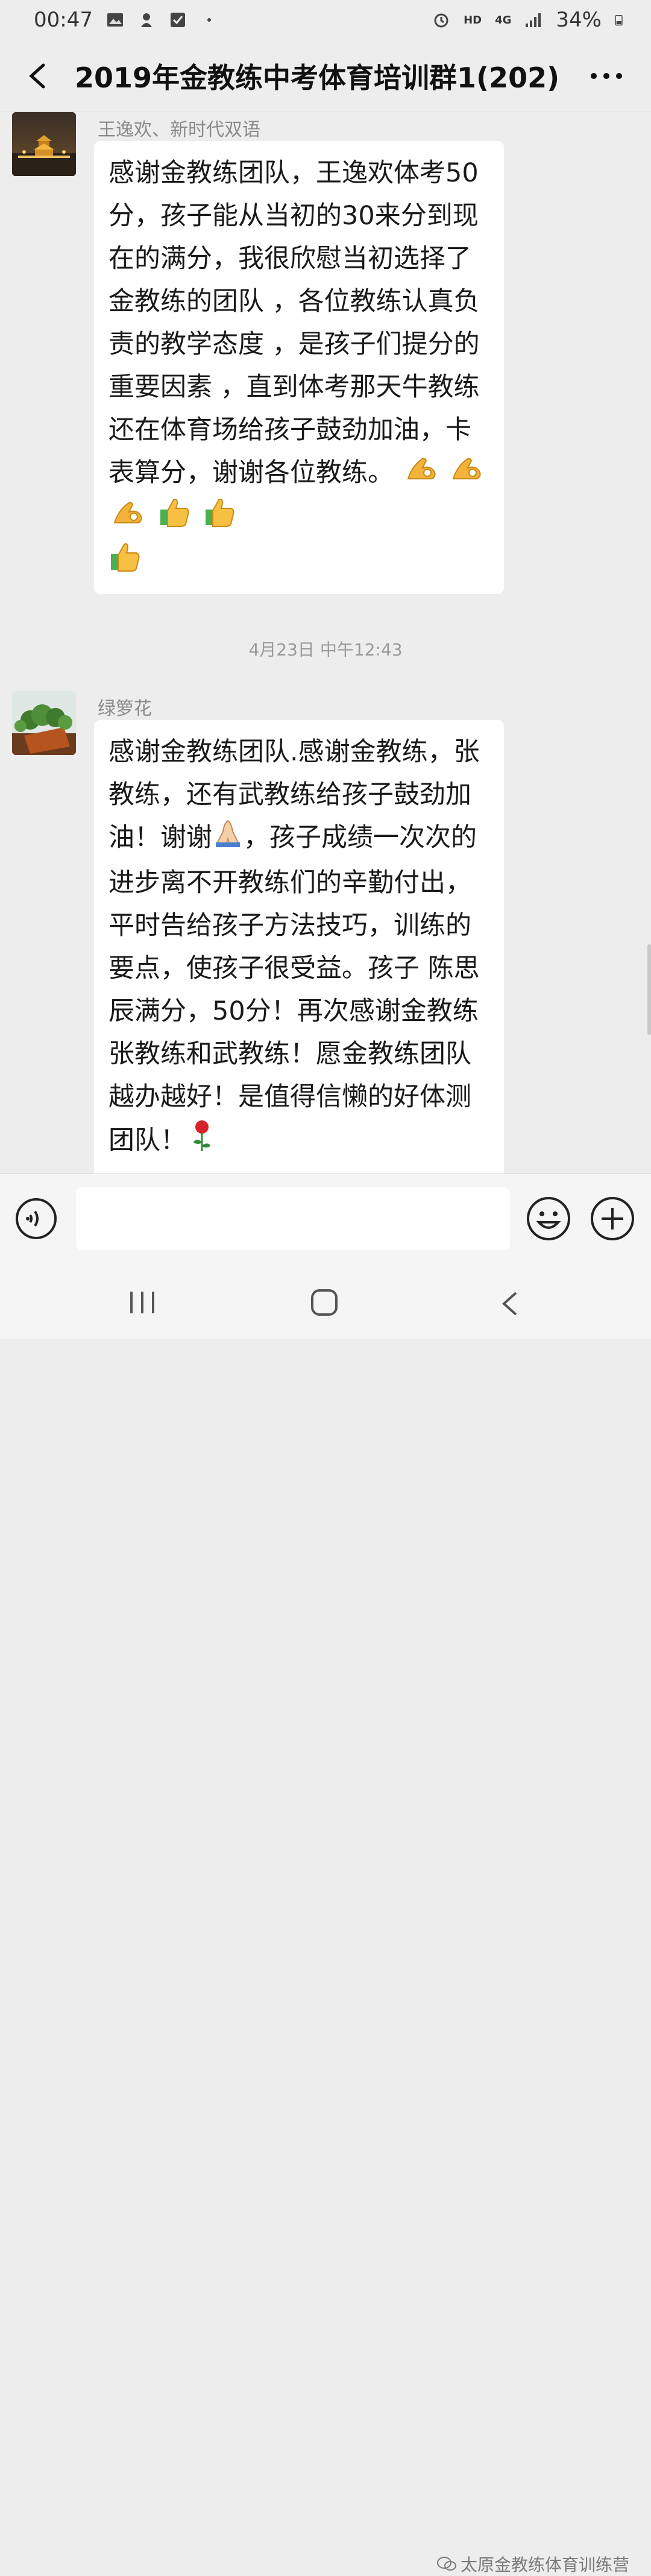 The image size is (651, 2576). Describe the element at coordinates (473, 20) in the screenshot. I see `hd-indicator: HD` at that location.